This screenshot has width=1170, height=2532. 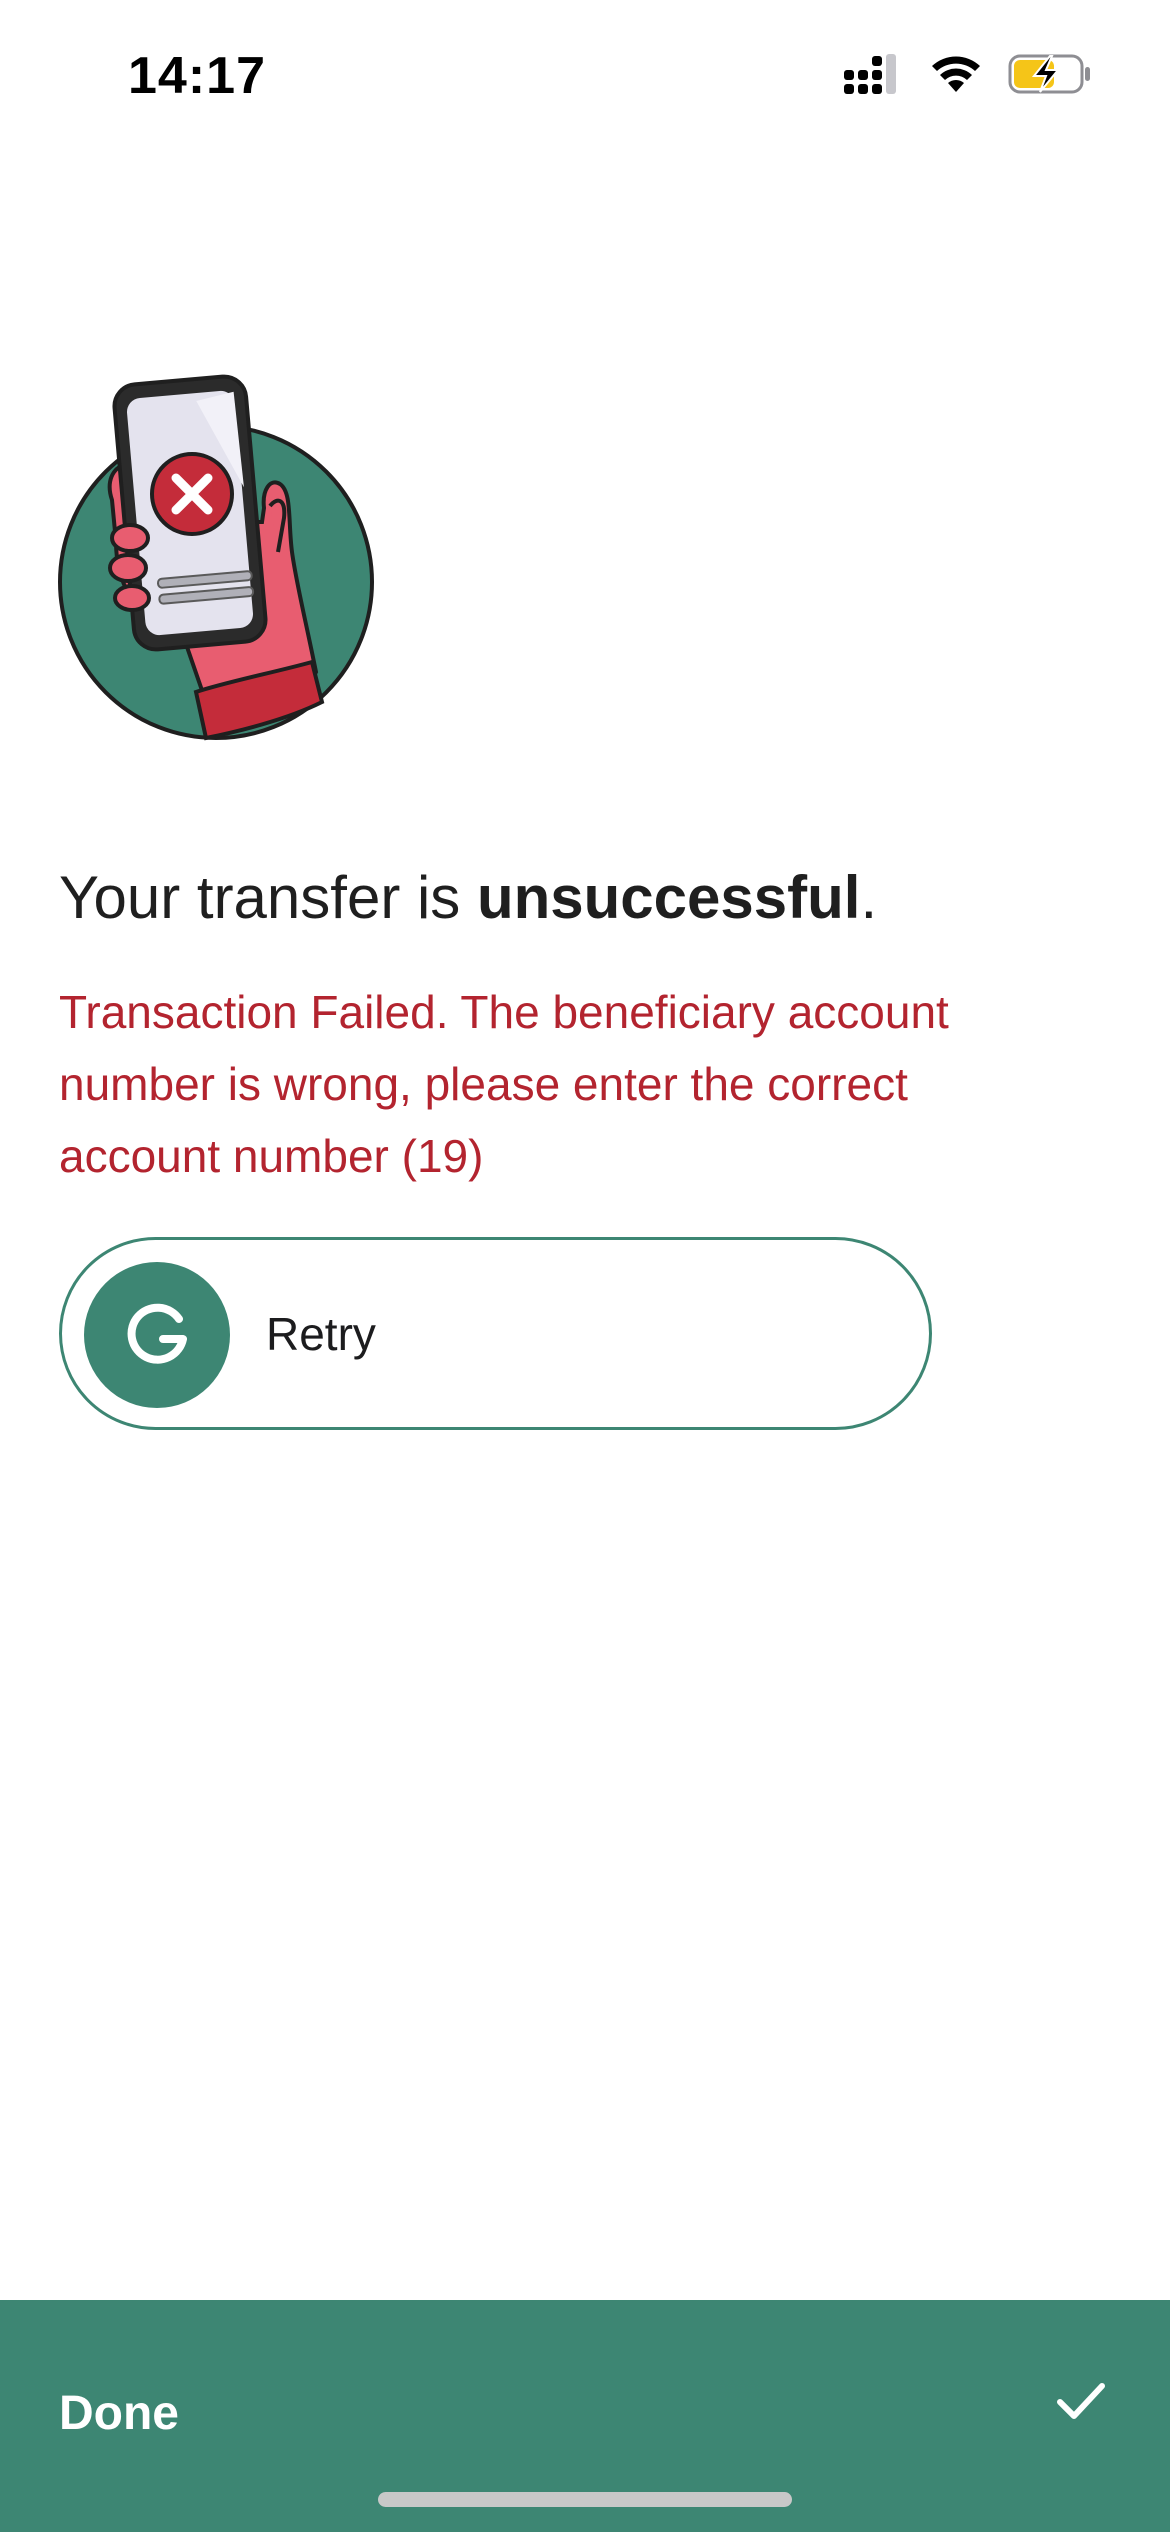 I want to click on bottom-action-bar: Done, so click(x=585, y=2416).